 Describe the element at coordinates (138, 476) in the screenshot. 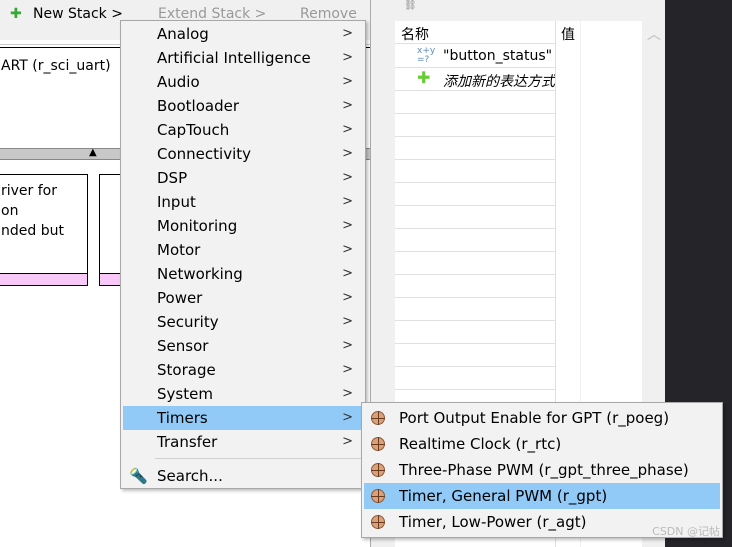

I see `flashlight-icon: 🔦` at that location.